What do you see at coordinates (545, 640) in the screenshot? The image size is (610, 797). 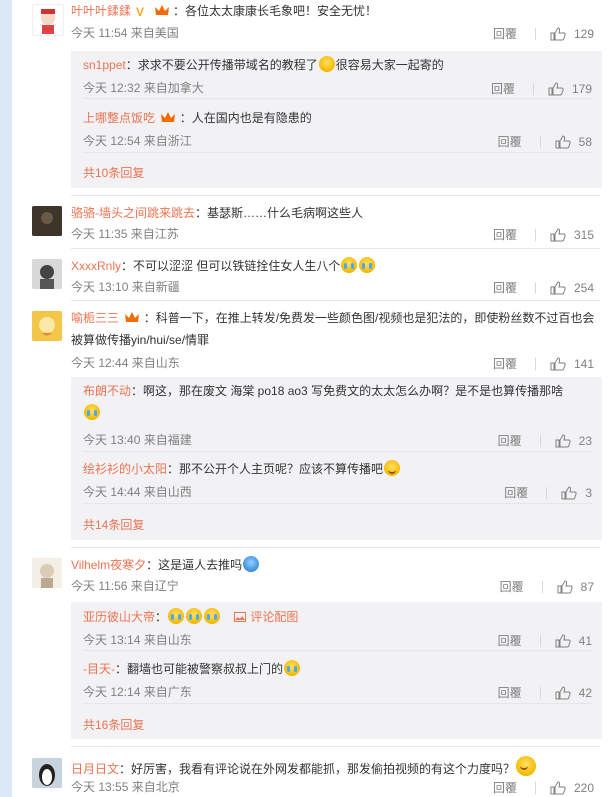 I see `comment-actions: 回覆 41` at bounding box center [545, 640].